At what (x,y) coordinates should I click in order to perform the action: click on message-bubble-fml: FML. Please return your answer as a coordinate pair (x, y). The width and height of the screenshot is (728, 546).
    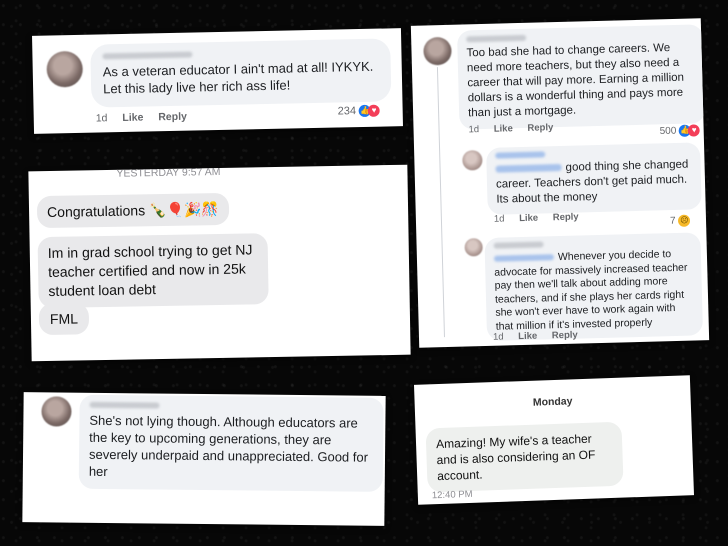
    Looking at the image, I should click on (64, 319).